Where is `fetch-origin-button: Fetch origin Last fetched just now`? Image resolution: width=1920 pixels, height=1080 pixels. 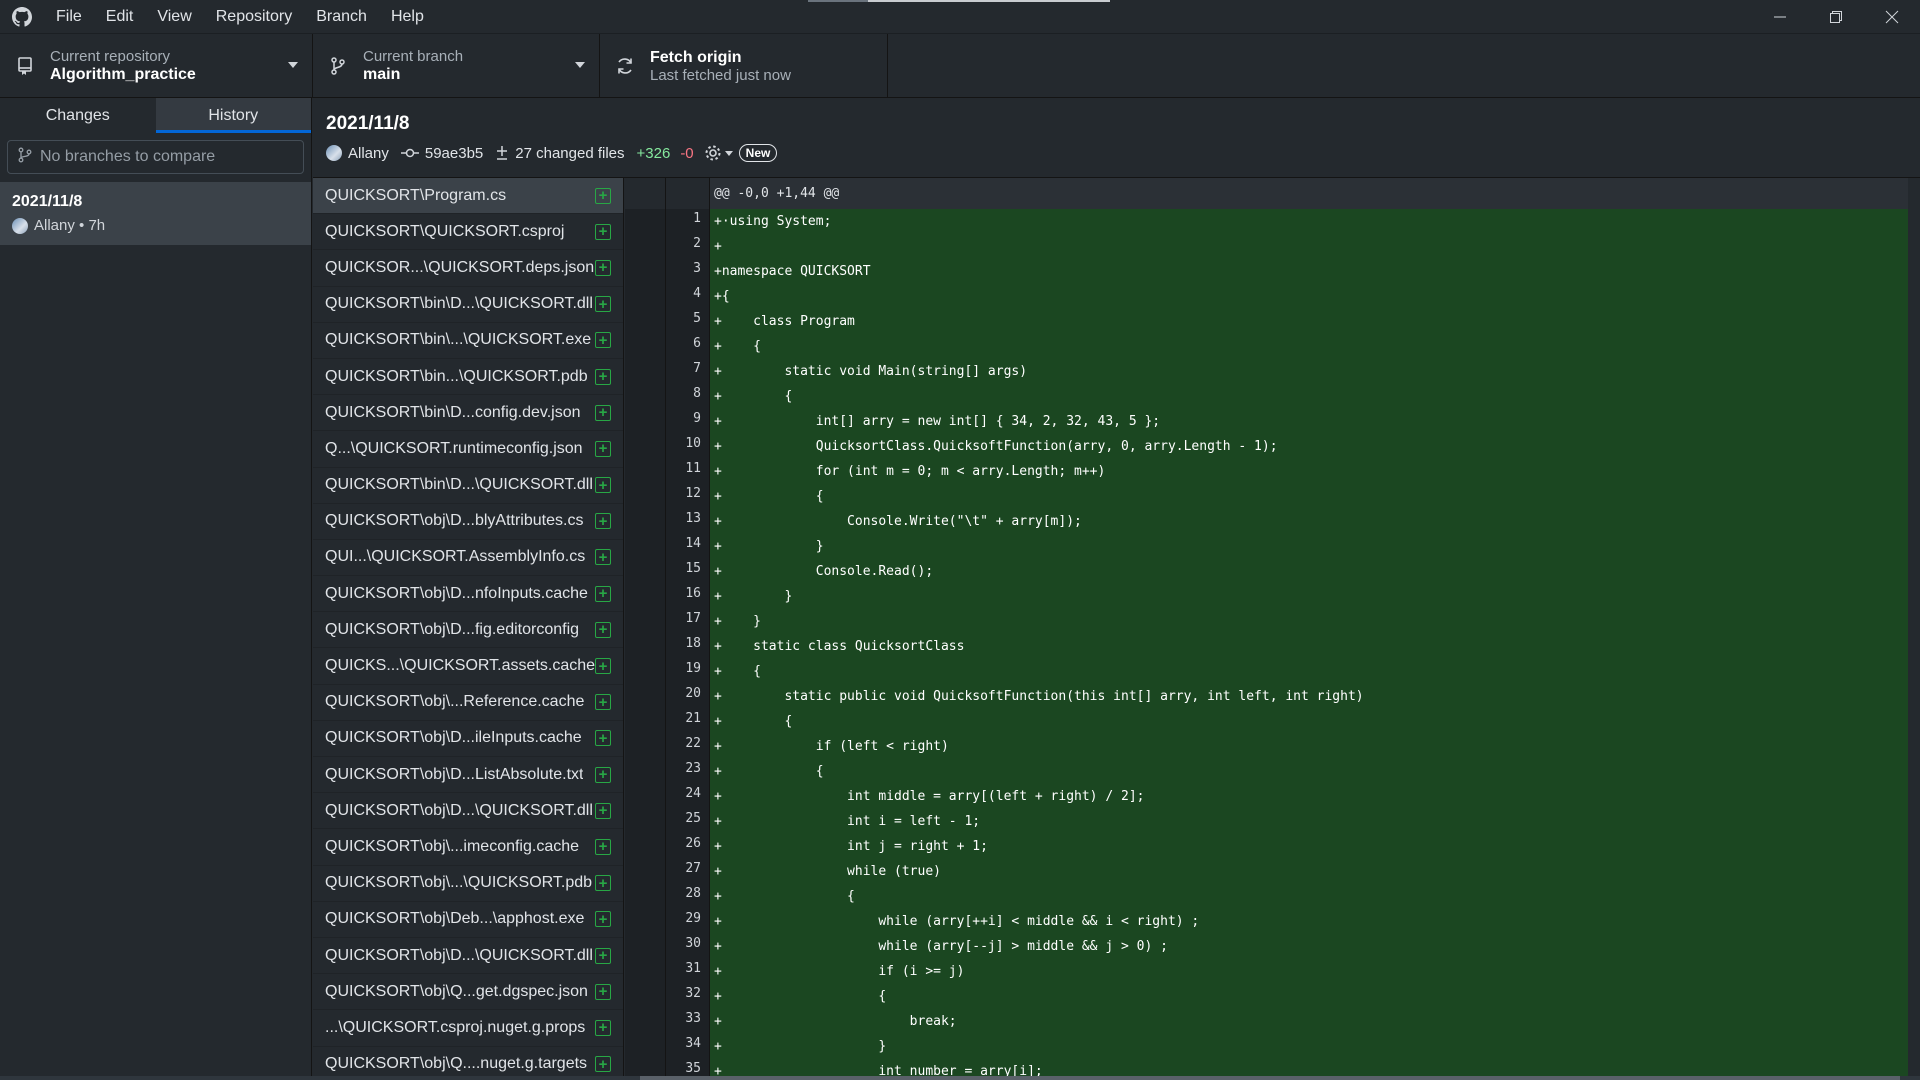 fetch-origin-button: Fetch origin Last fetched just now is located at coordinates (744, 66).